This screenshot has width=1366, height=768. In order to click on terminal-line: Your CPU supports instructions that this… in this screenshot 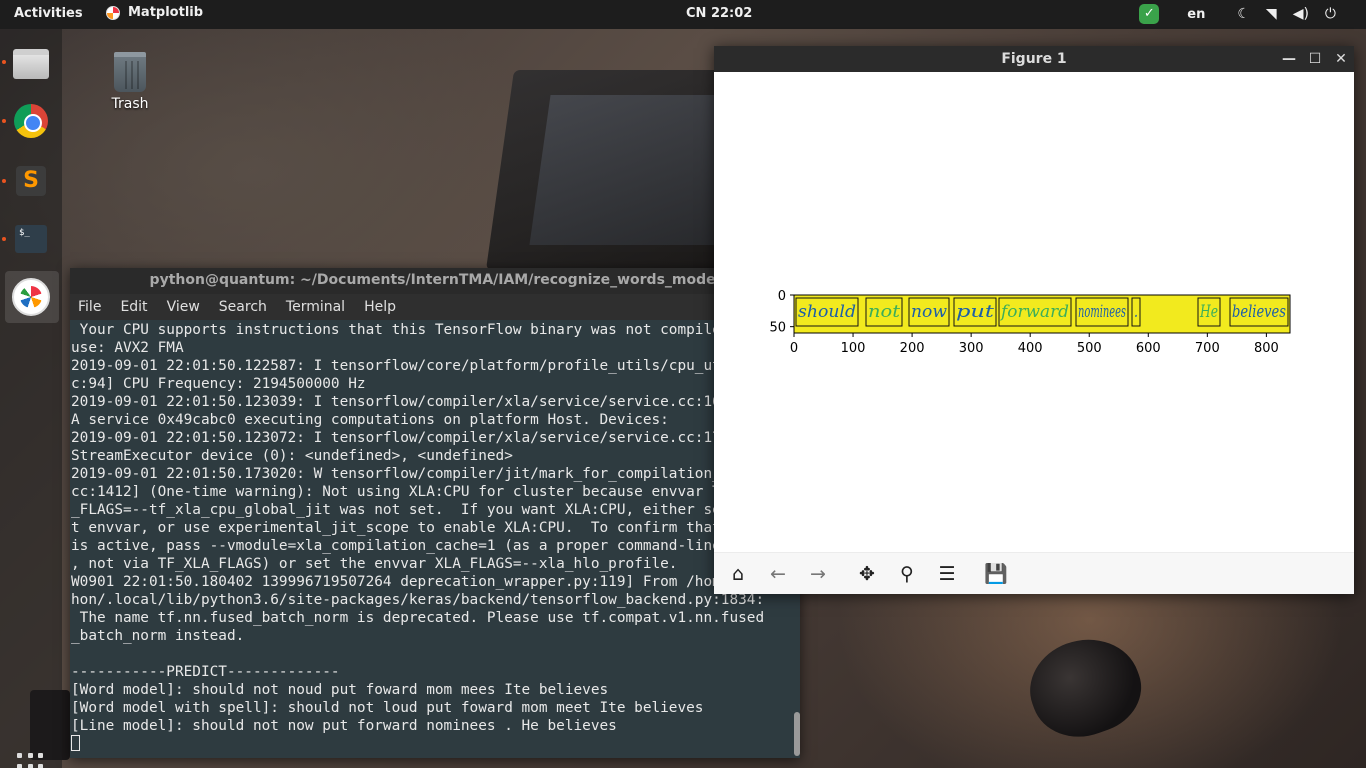, I will do `click(413, 330)`.